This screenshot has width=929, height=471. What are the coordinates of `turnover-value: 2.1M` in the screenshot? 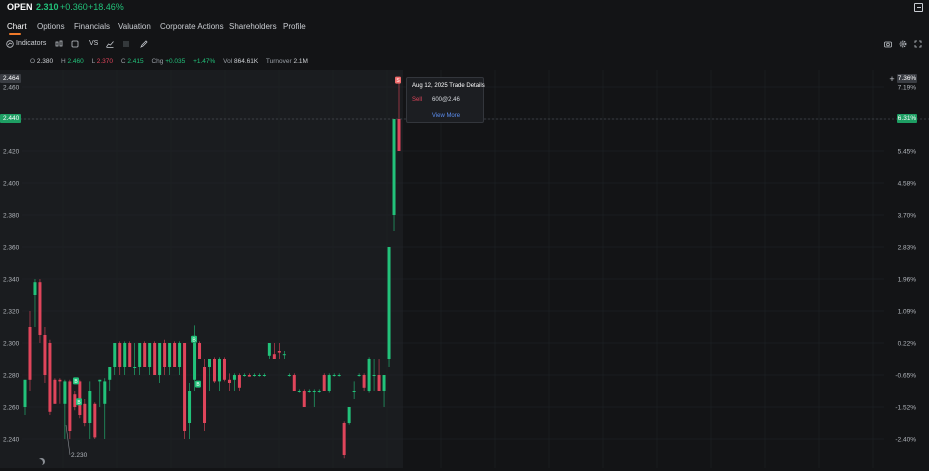 It's located at (300, 61).